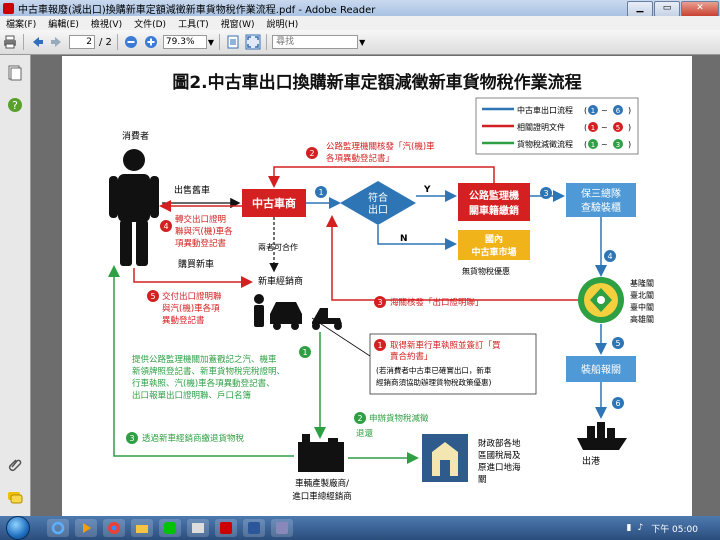 The height and width of the screenshot is (540, 720). What do you see at coordinates (238, 23) in the screenshot?
I see `menu-window: 視窗(W)` at bounding box center [238, 23].